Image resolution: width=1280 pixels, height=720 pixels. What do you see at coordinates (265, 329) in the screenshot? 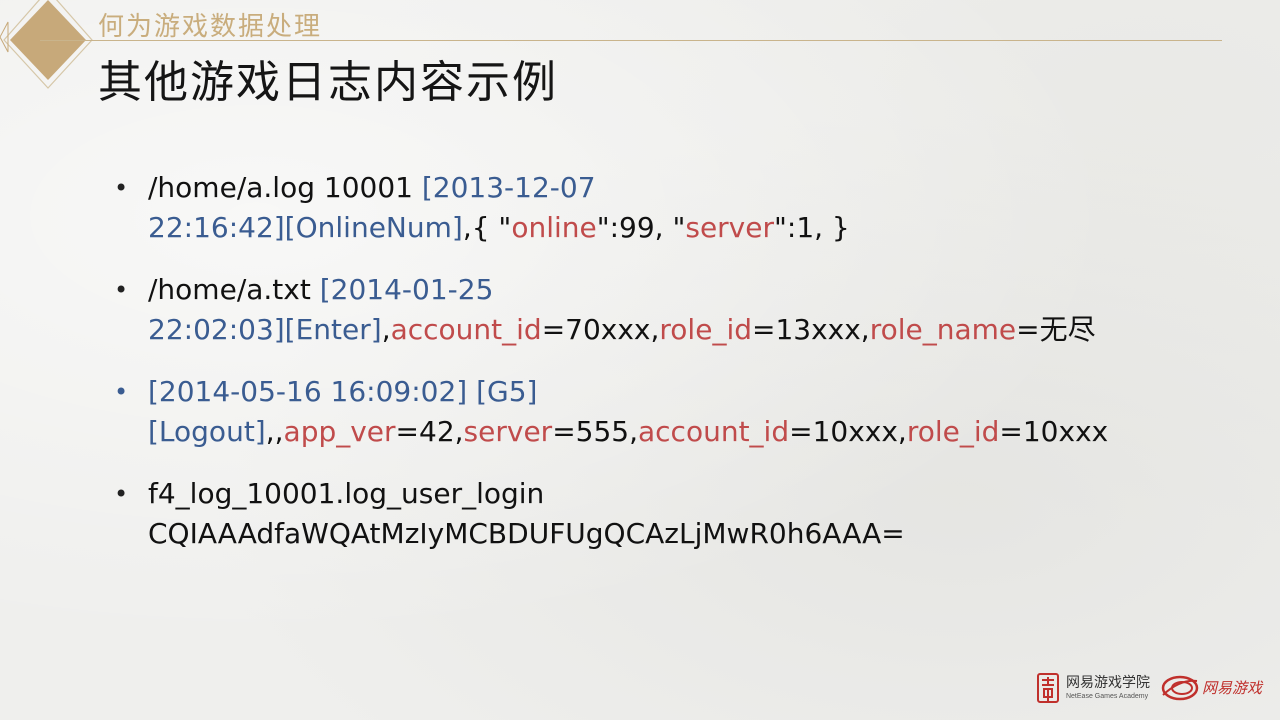
I see `log-segment: 22:02:03][Enter]` at bounding box center [265, 329].